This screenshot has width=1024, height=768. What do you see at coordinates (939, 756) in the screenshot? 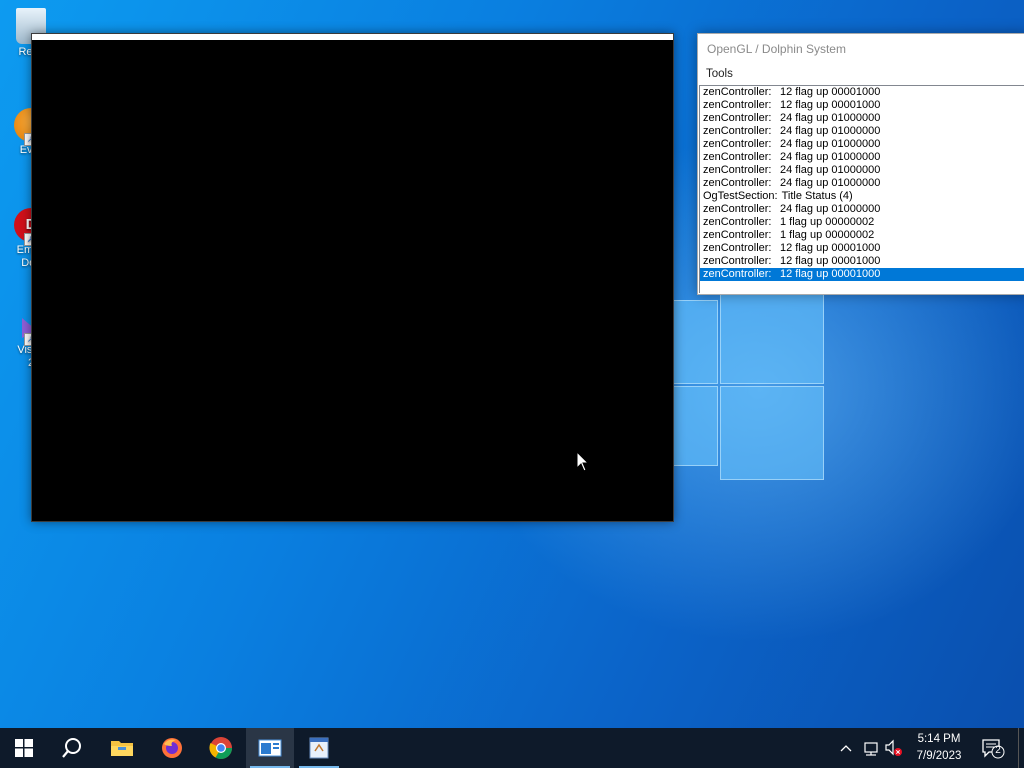
I see `clock-date: 7/9/2023` at bounding box center [939, 756].